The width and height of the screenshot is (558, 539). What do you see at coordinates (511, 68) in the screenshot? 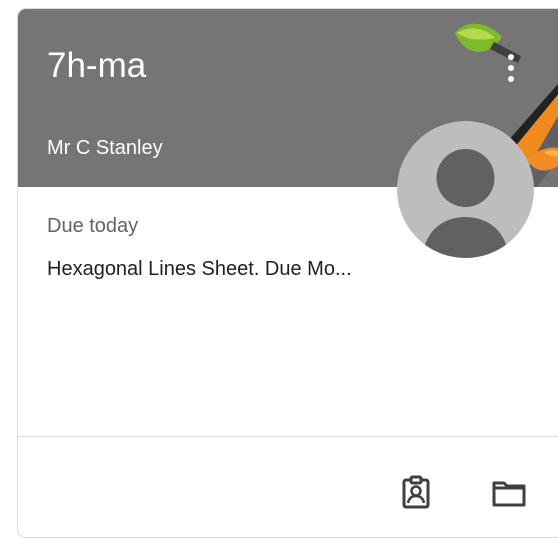
I see `more-options-icon` at bounding box center [511, 68].